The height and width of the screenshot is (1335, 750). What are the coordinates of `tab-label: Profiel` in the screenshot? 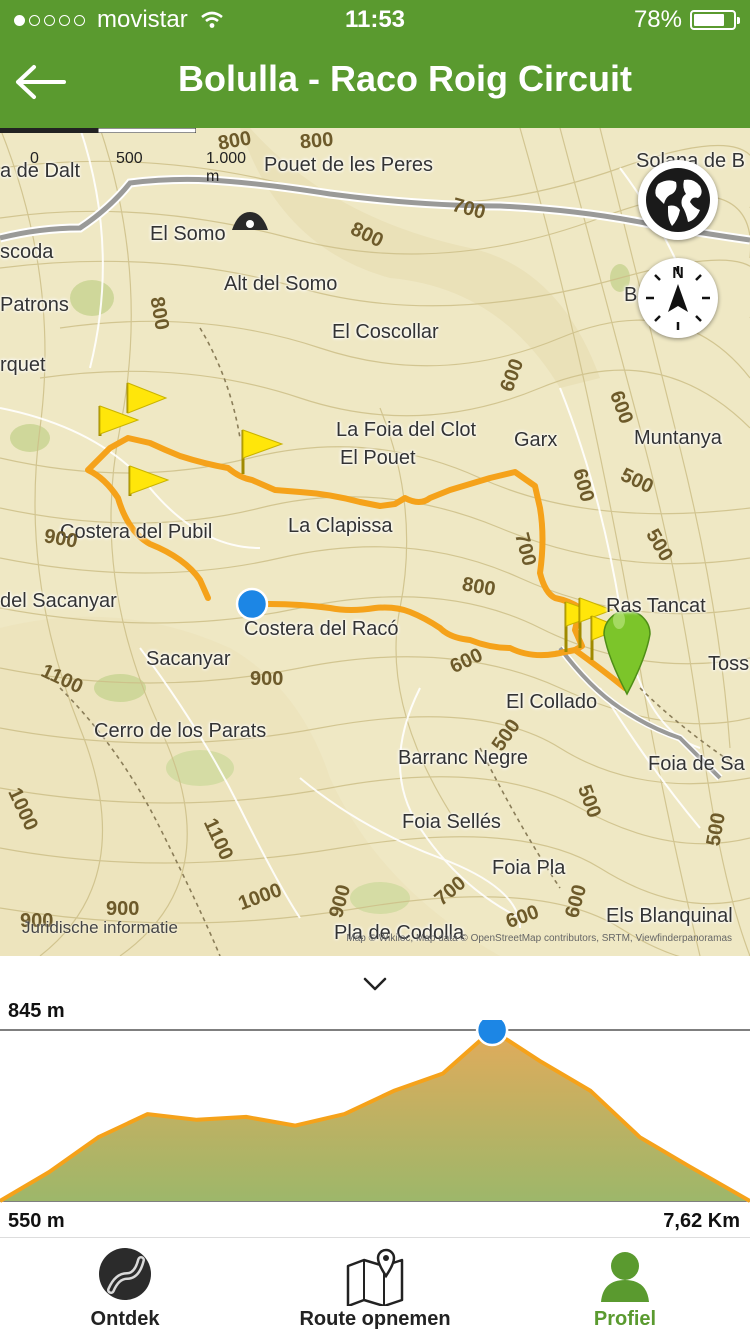 It's located at (625, 1319).